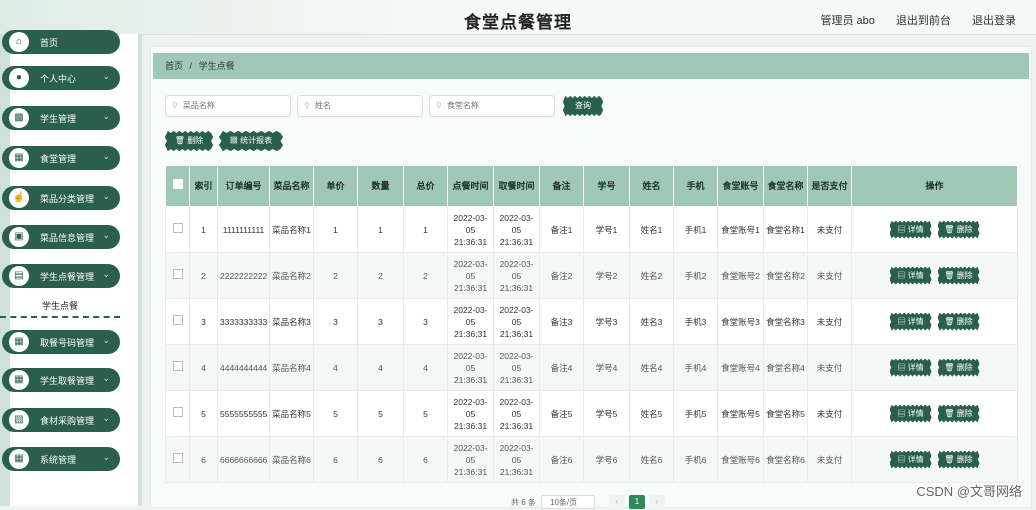  Describe the element at coordinates (61, 459) in the screenshot. I see `sidebar-item-10: ▦ 系统管理 ⌄` at that location.